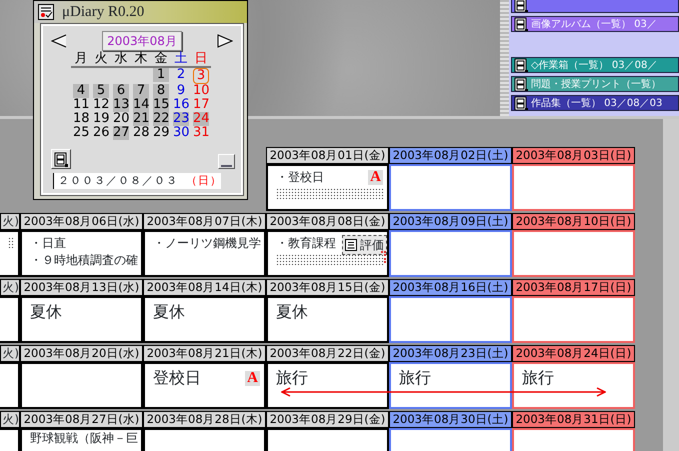 This screenshot has width=679, height=451. I want to click on event-text: 野球観戦（阪神－巨, so click(84, 438).